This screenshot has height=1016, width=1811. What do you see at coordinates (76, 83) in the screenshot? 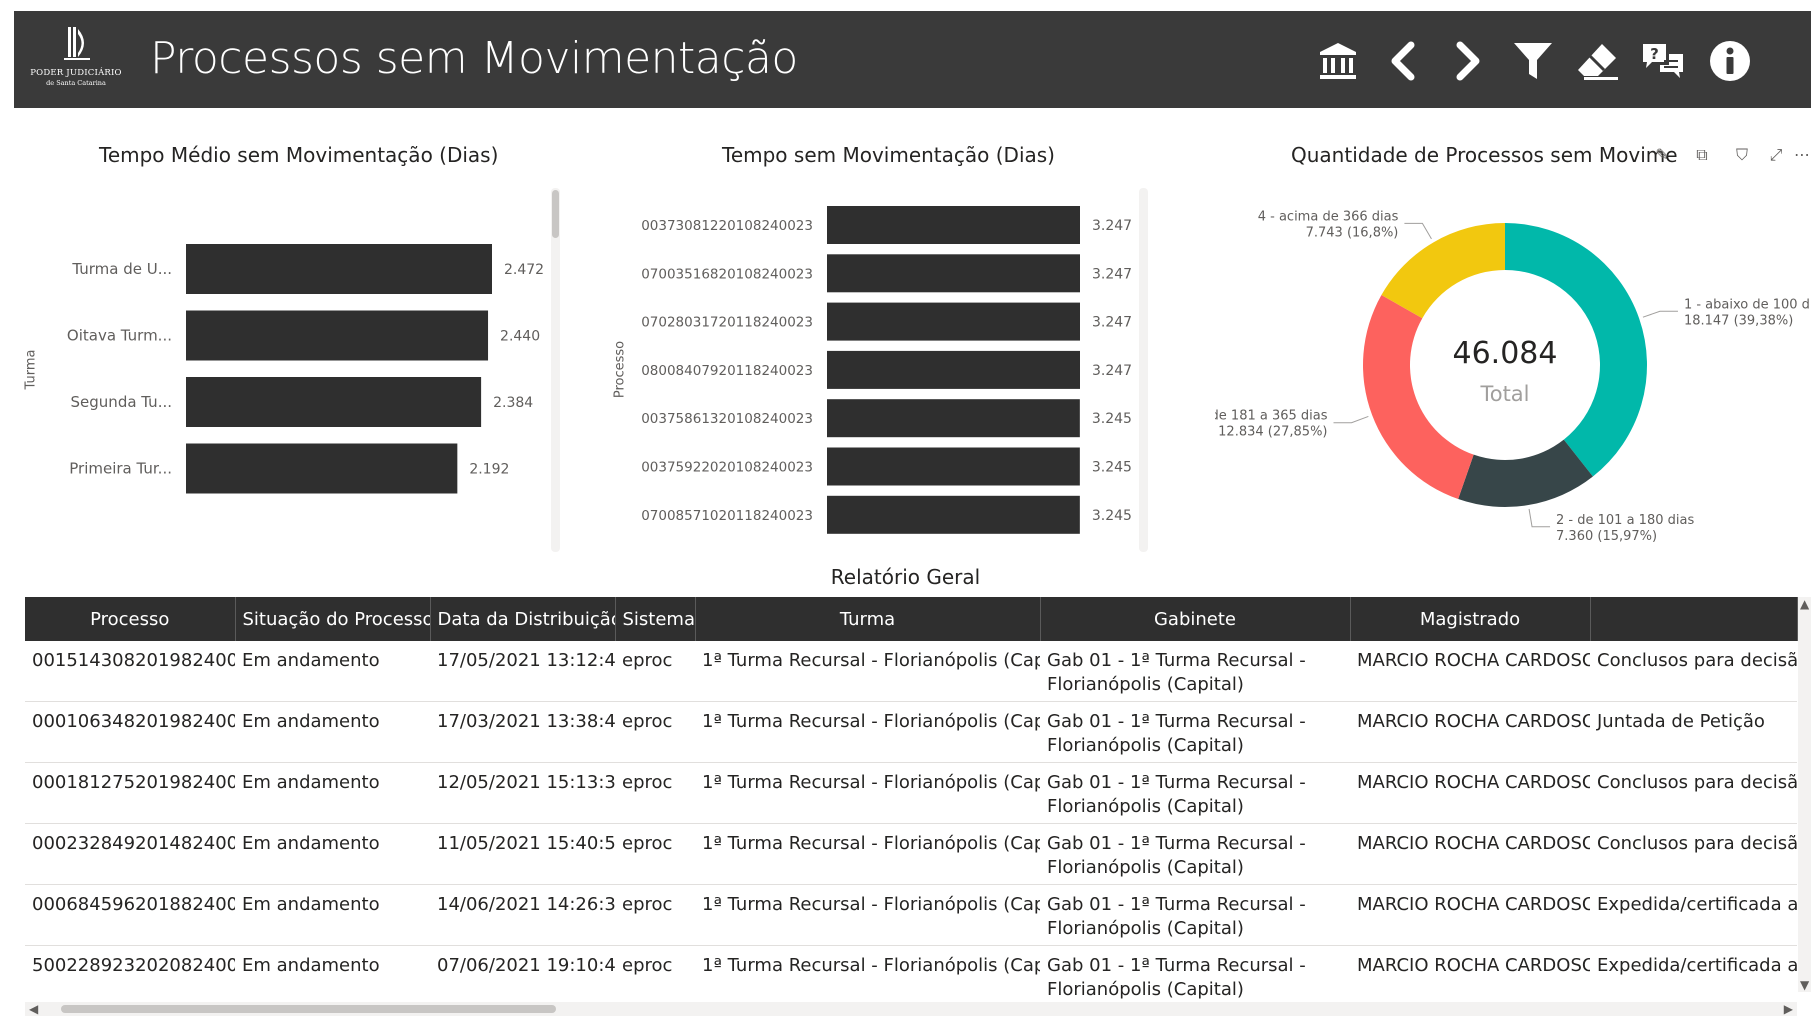
I see `logo-text-line2: de Santa Catarina` at bounding box center [76, 83].